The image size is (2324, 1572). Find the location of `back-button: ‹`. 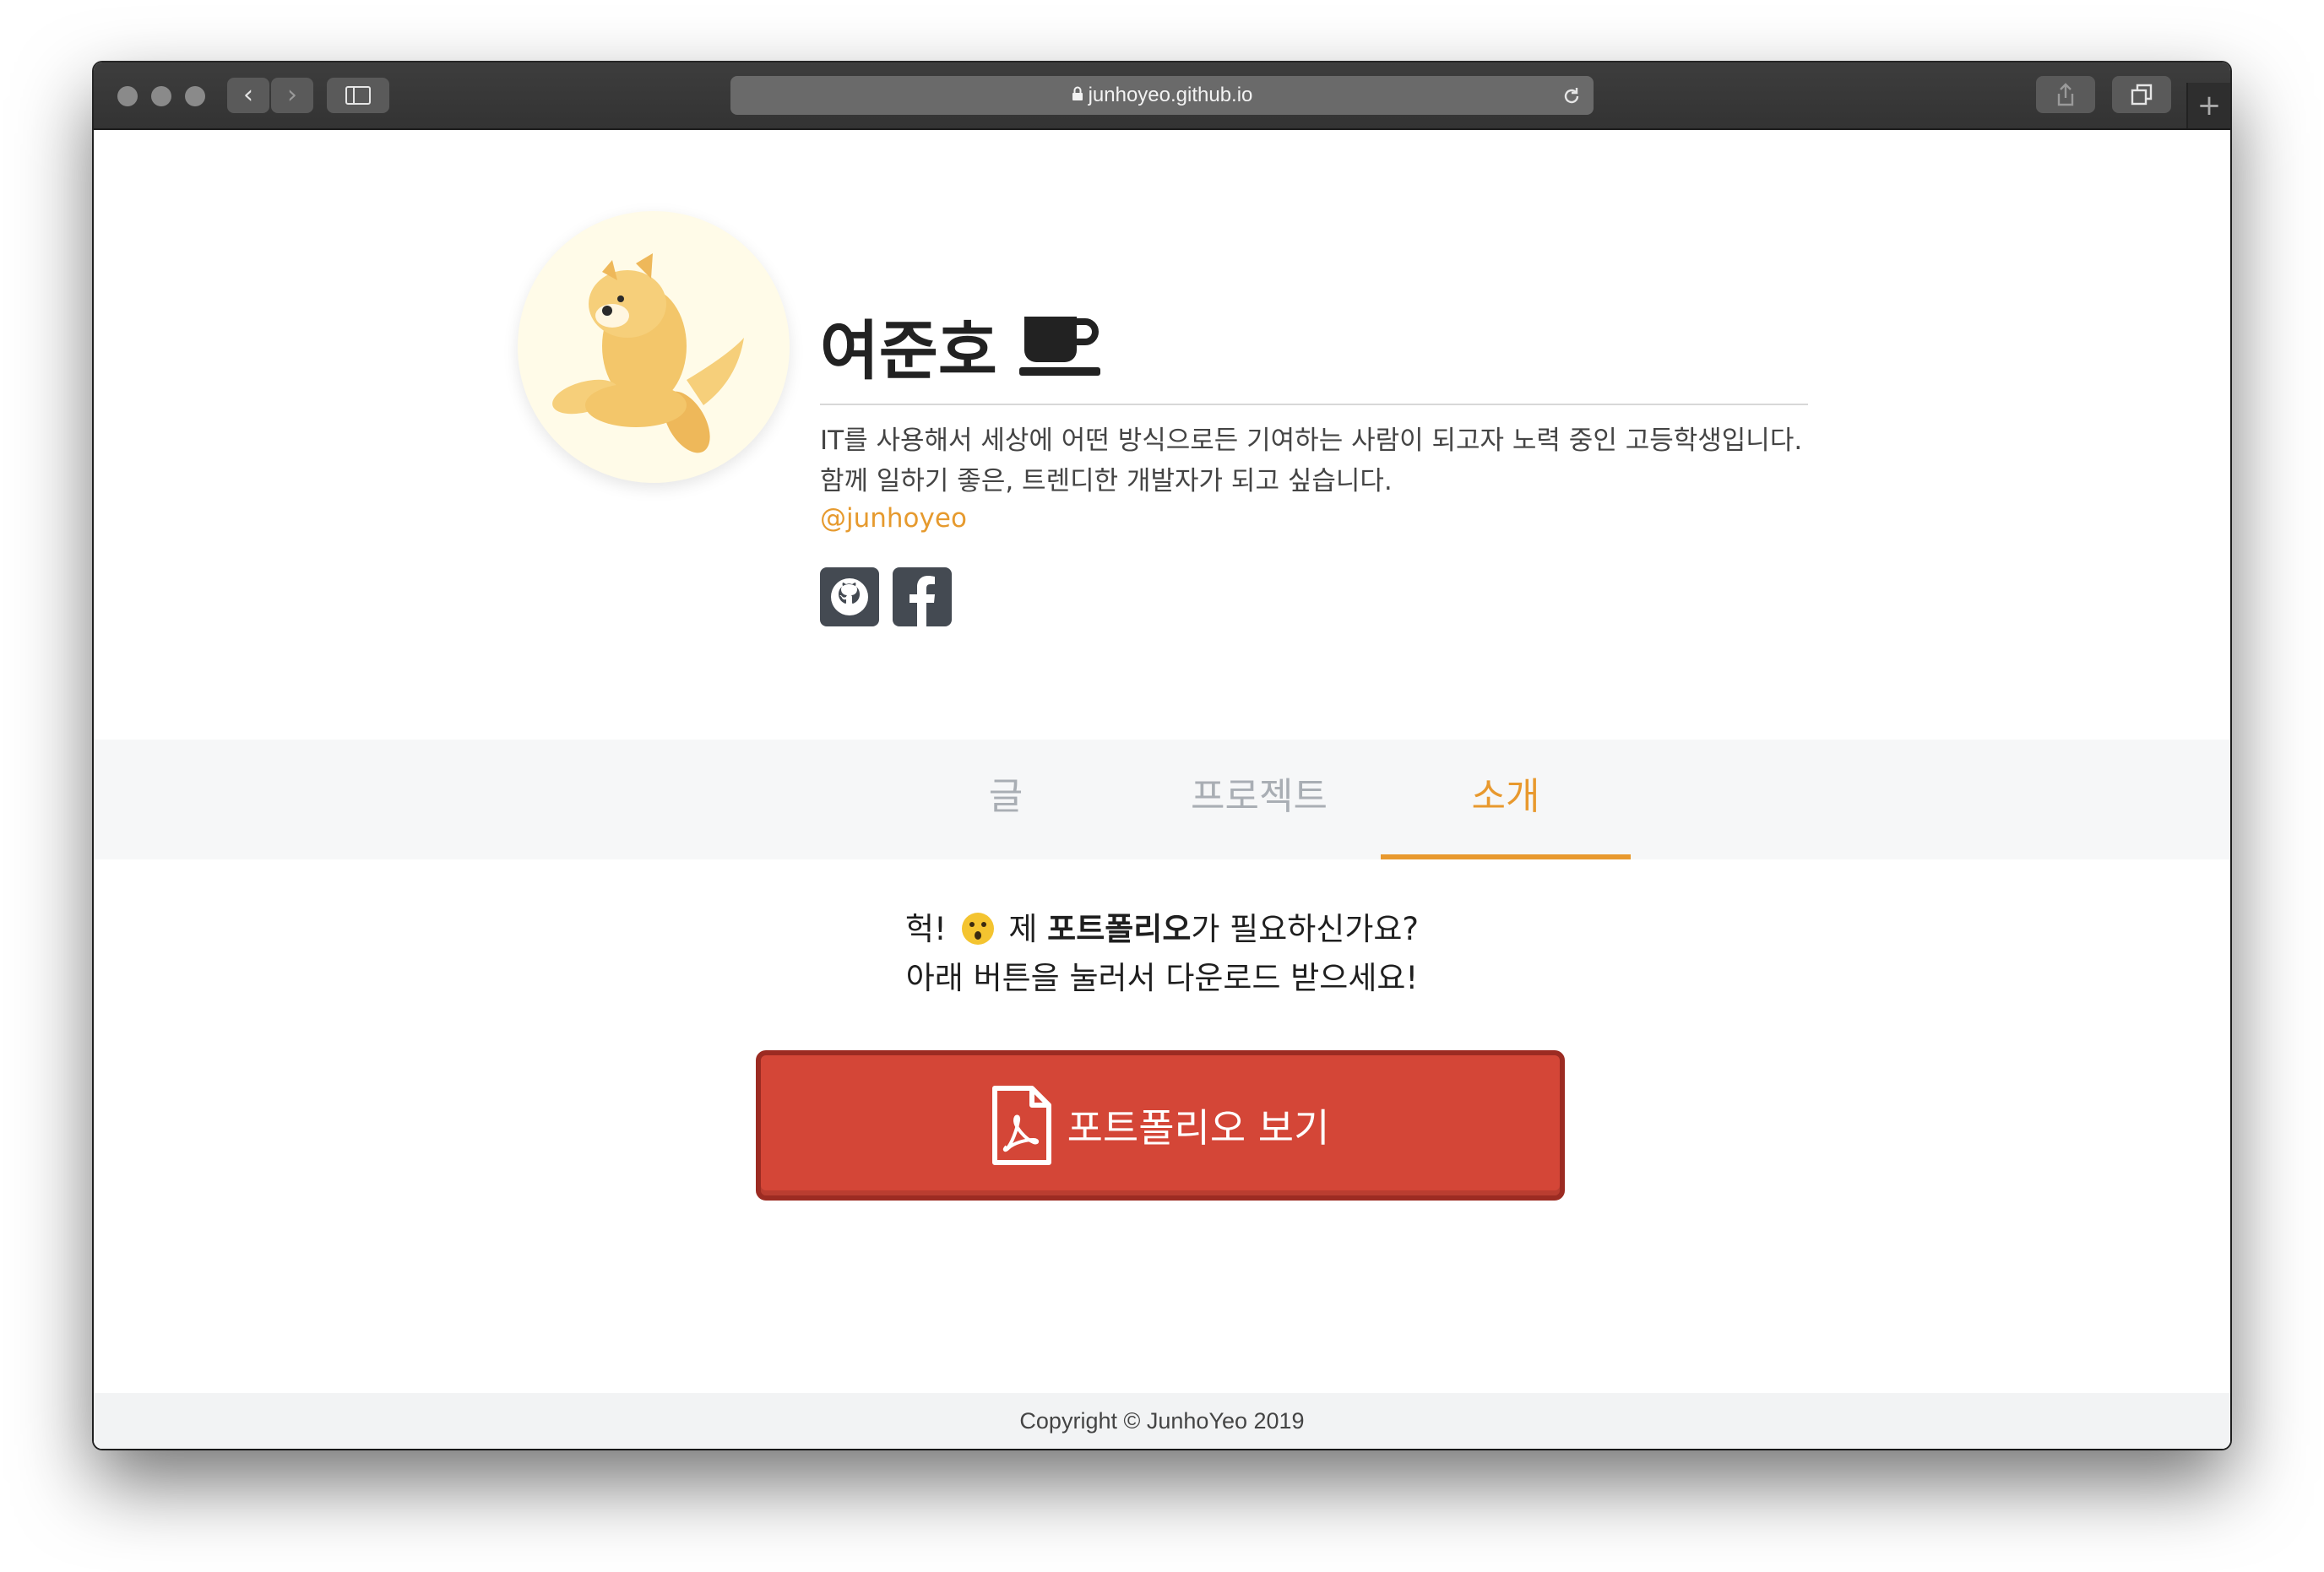

back-button: ‹ is located at coordinates (248, 95).